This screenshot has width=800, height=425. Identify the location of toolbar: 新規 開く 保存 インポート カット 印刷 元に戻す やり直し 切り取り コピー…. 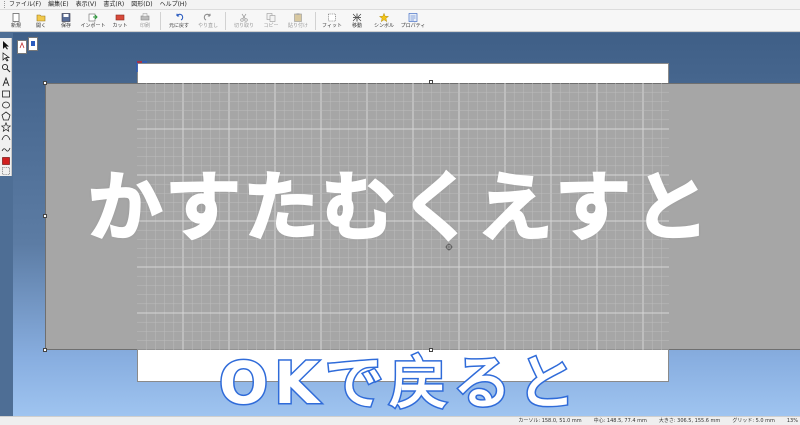
(400, 21).